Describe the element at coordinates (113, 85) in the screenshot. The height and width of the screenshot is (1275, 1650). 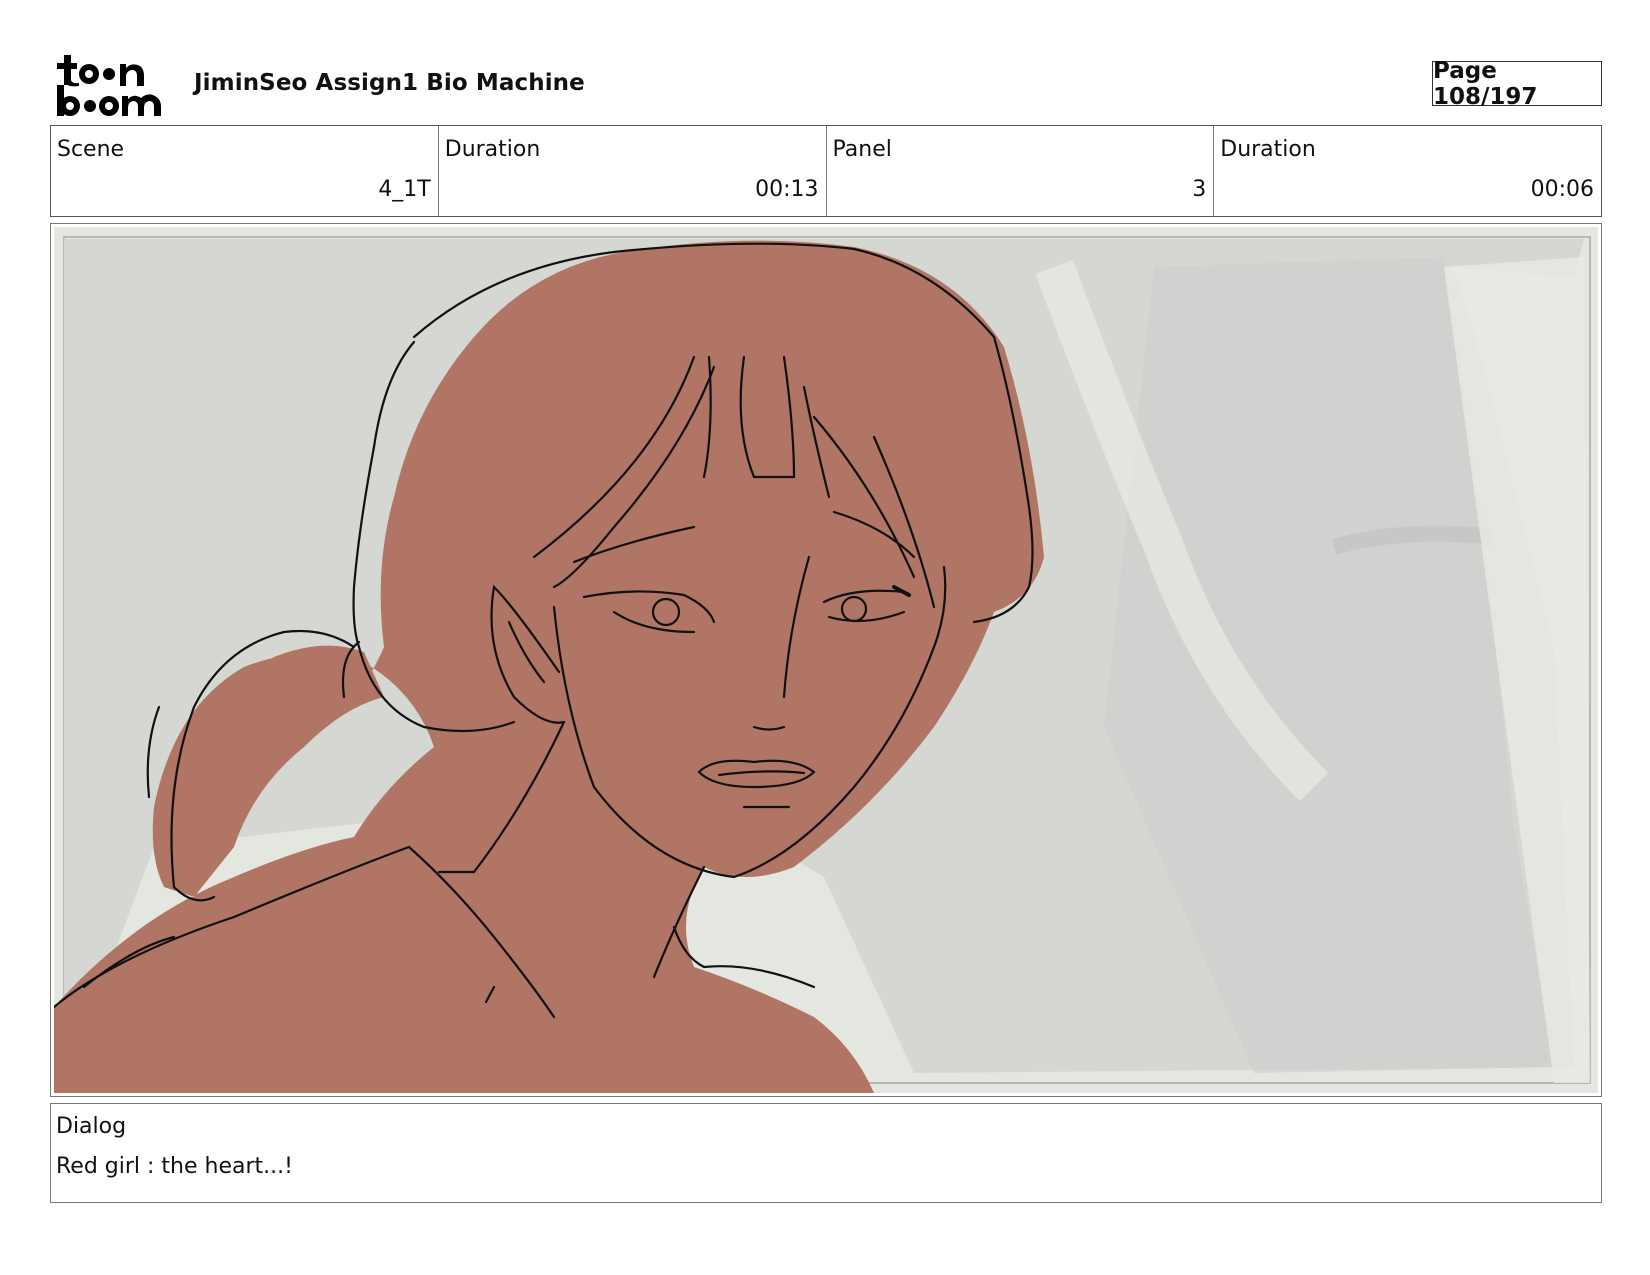
I see `toon-boom-logo` at that location.